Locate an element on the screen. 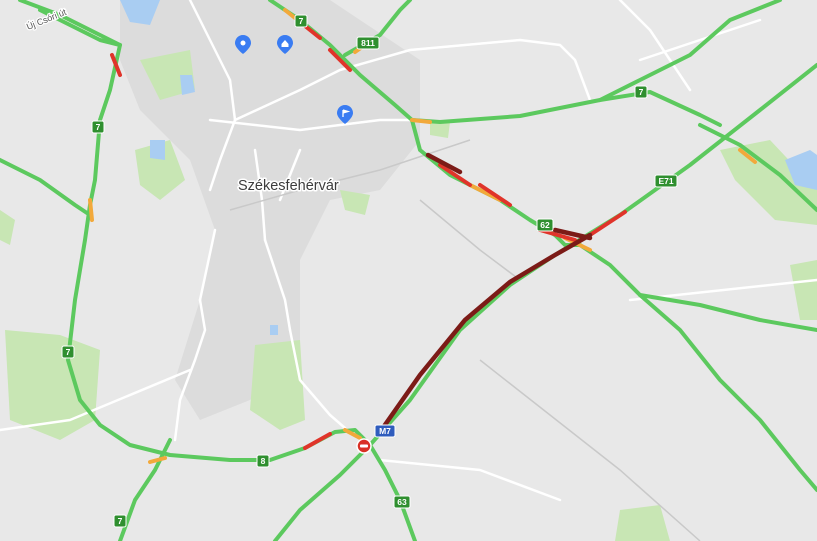  svg-text: 8 is located at coordinates (263, 461).